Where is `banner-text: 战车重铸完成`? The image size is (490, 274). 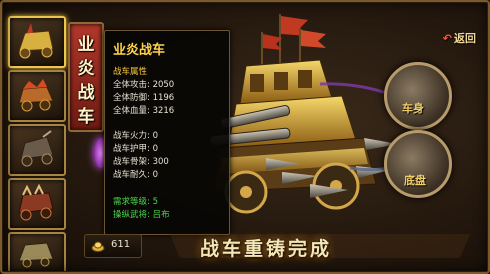 banner-text: 战车重铸完成 is located at coordinates (266, 249).